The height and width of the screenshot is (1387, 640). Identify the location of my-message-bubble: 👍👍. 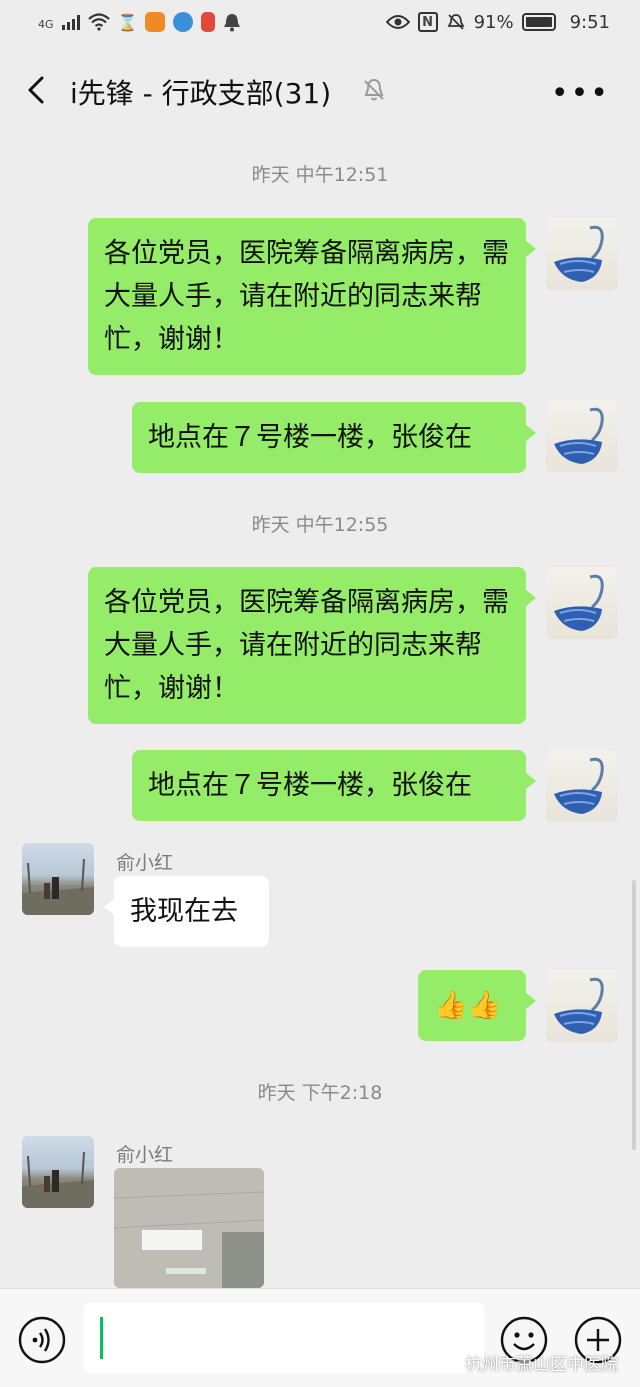
(477, 1005).